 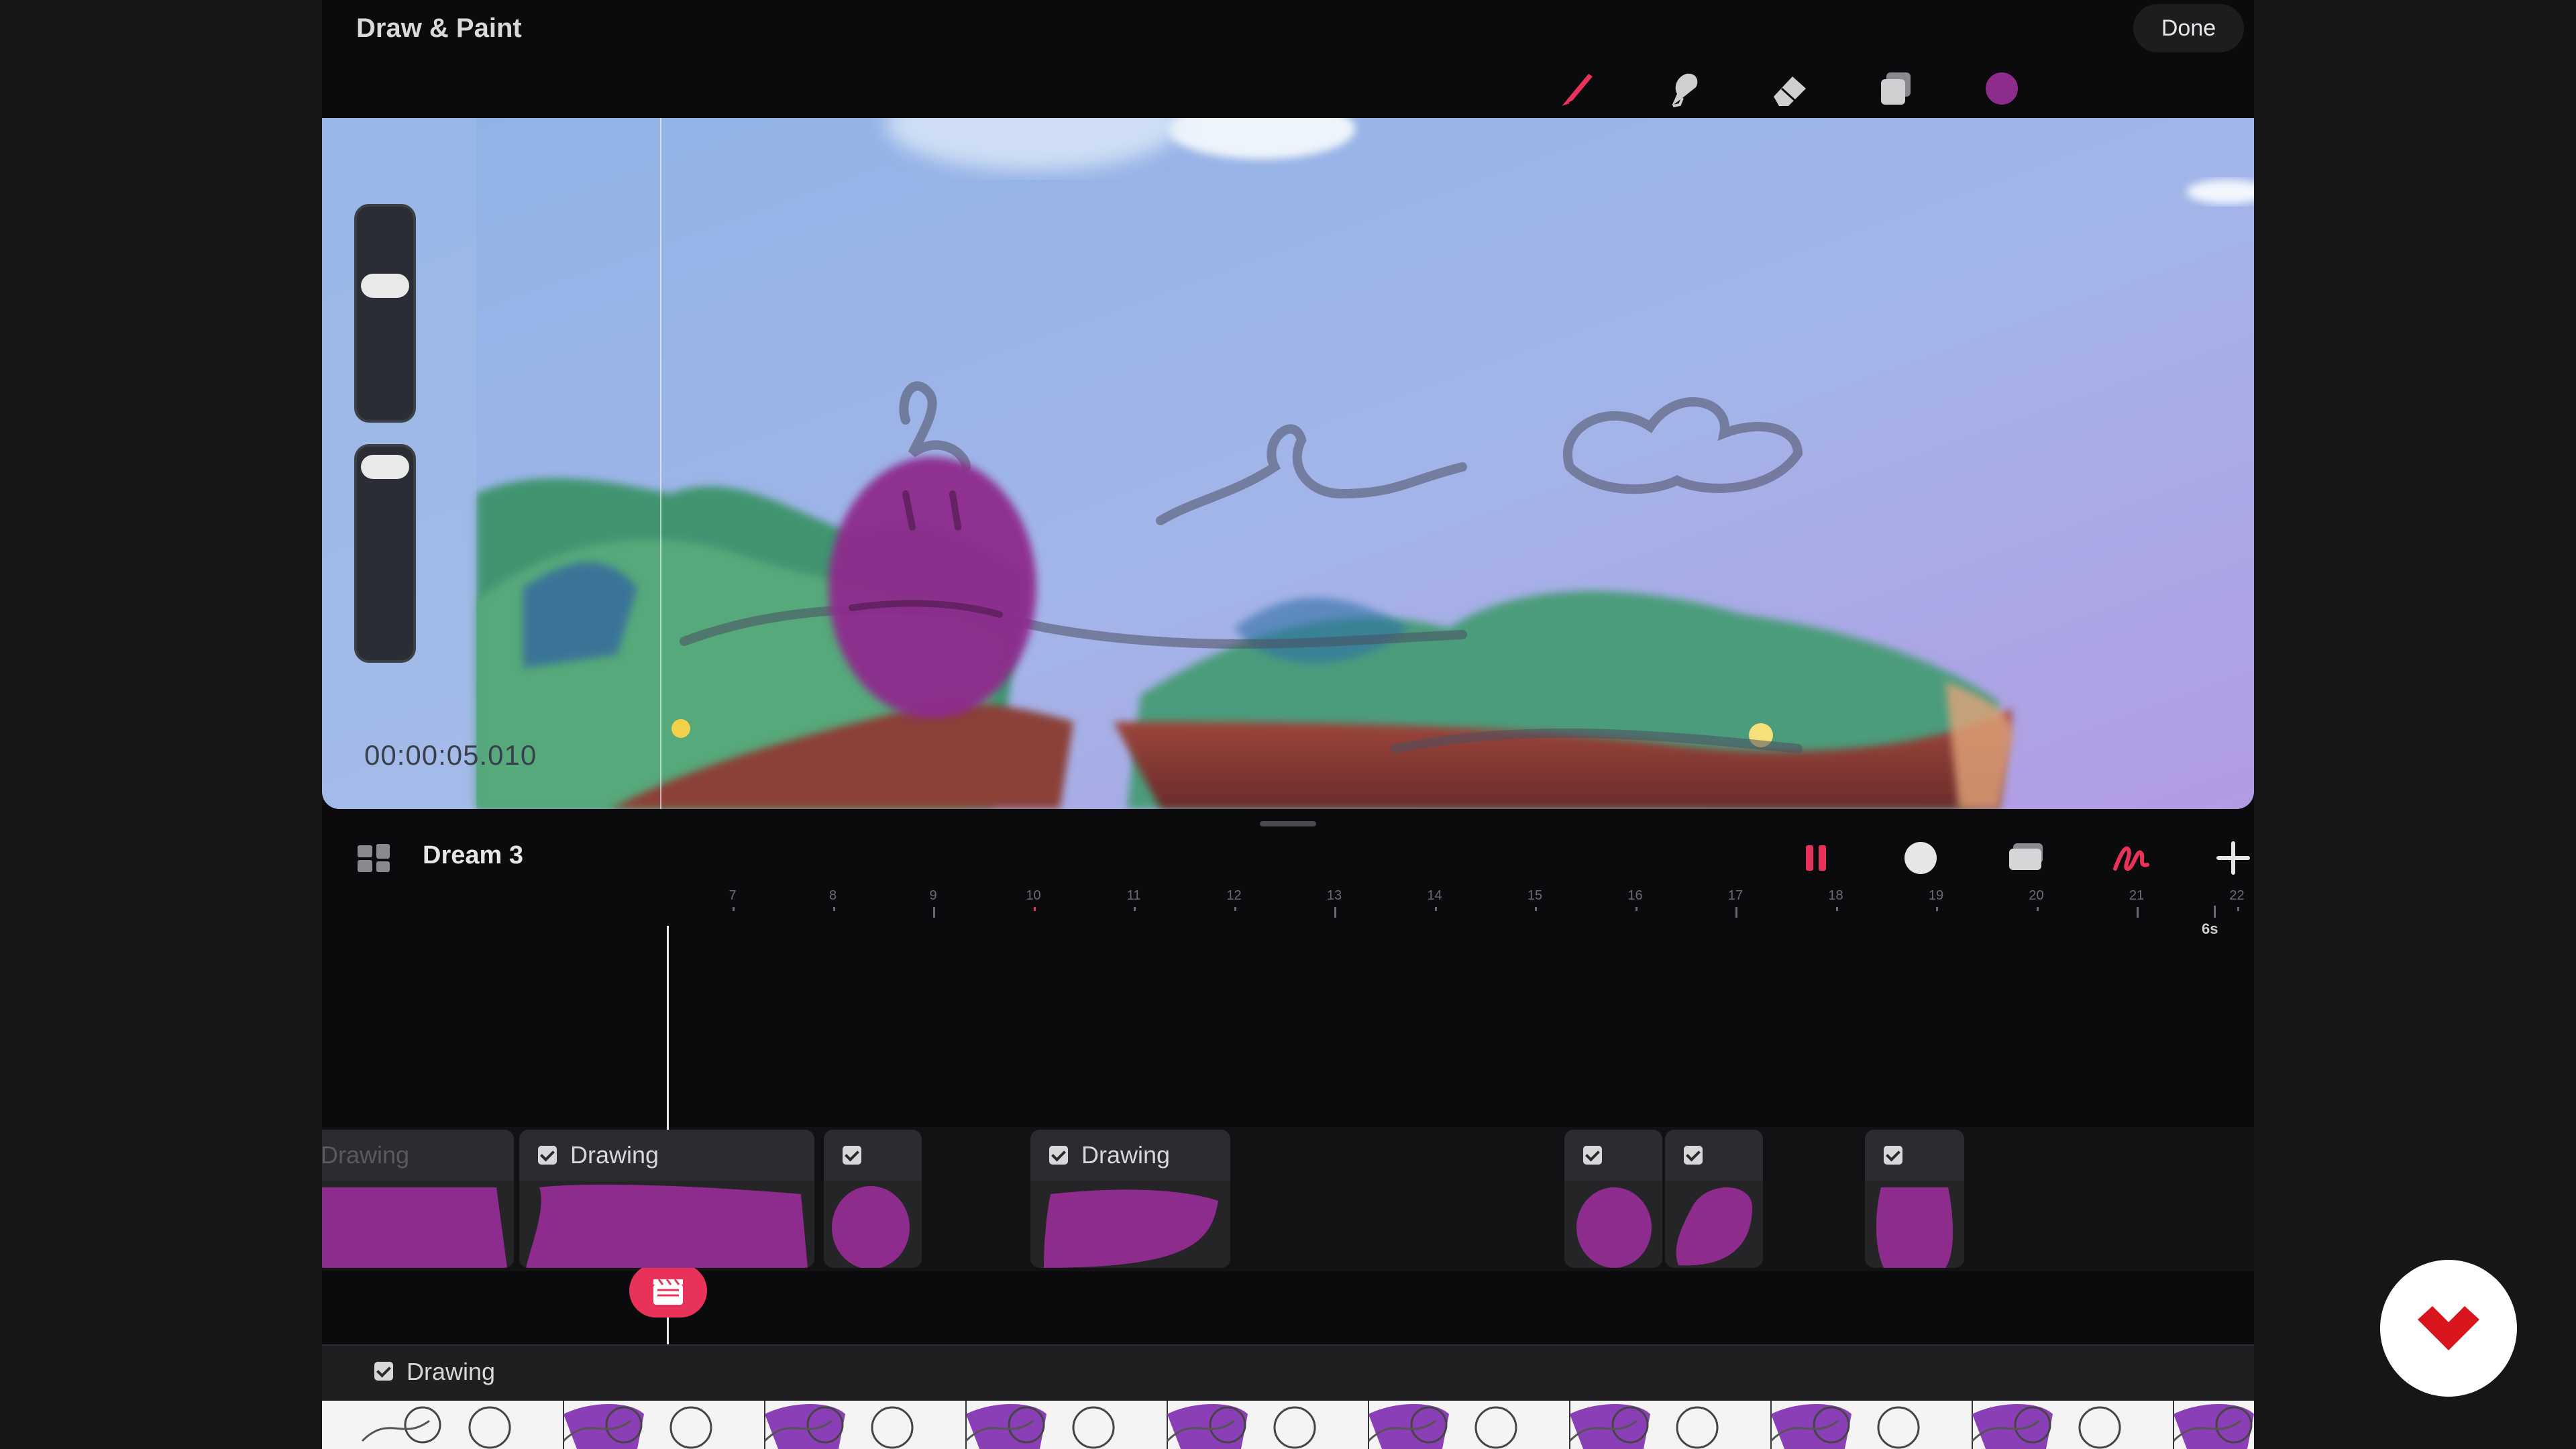 What do you see at coordinates (1683, 88) in the screenshot?
I see `smudge-icon` at bounding box center [1683, 88].